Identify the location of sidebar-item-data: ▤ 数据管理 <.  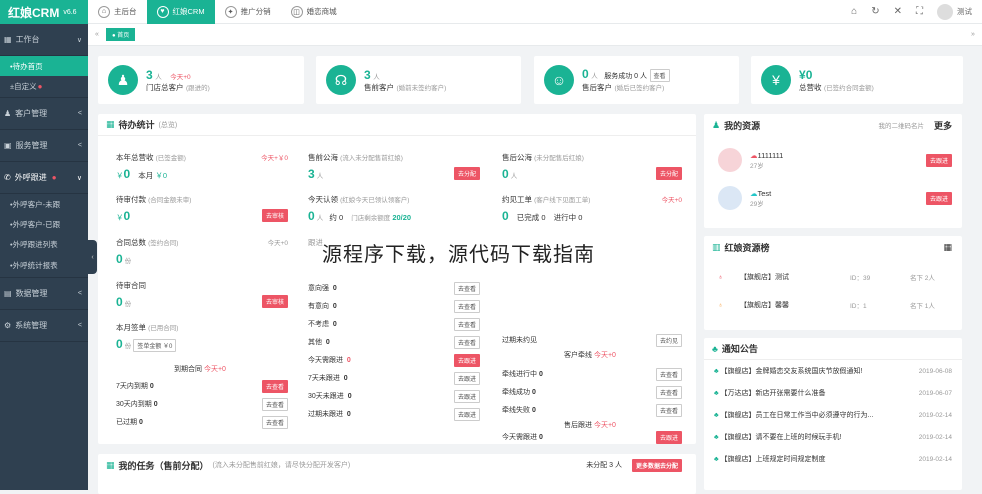
(44, 294).